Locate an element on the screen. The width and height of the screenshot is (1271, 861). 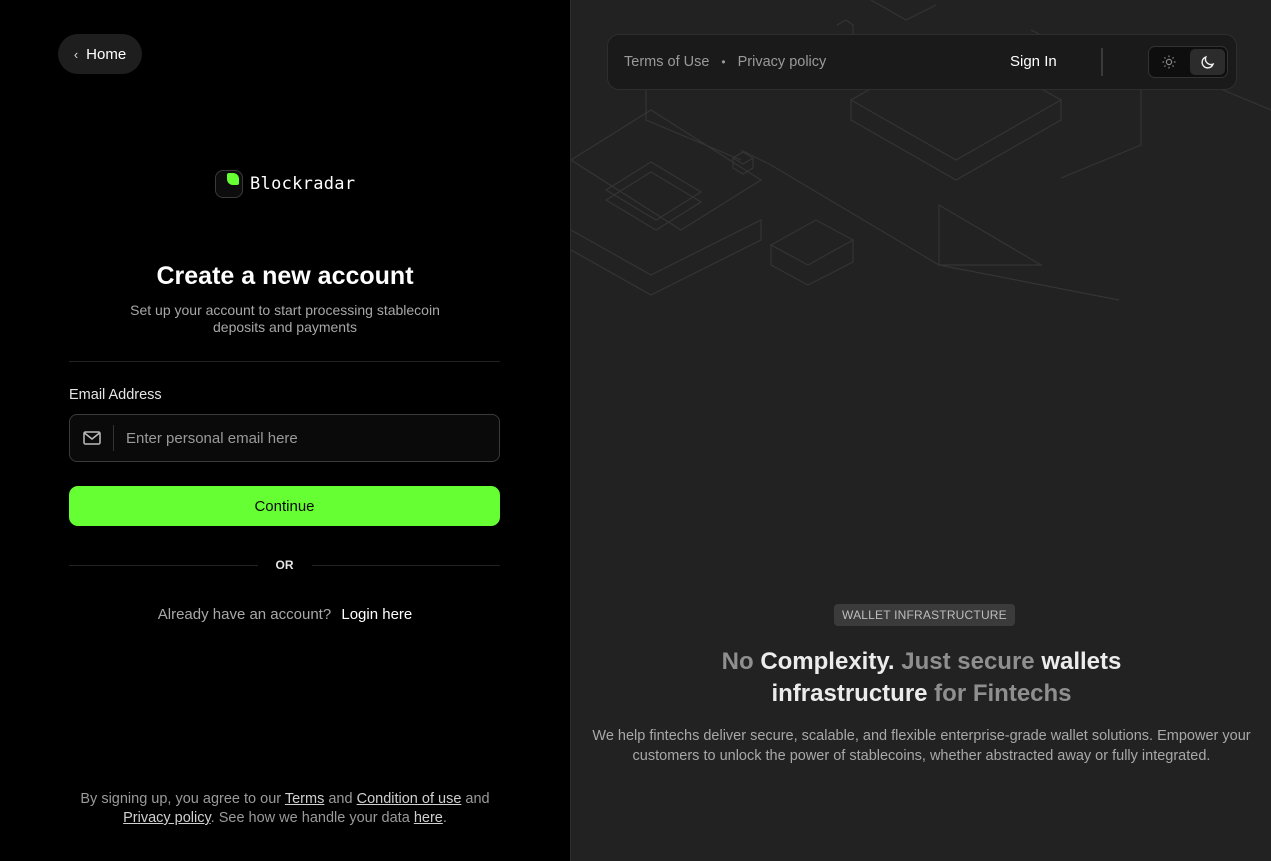
sun-icon is located at coordinates (1168, 62).